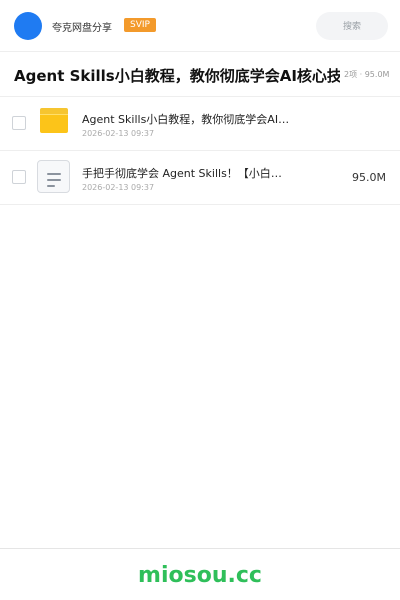 The height and width of the screenshot is (600, 400). What do you see at coordinates (28, 26) in the screenshot?
I see `avatar` at bounding box center [28, 26].